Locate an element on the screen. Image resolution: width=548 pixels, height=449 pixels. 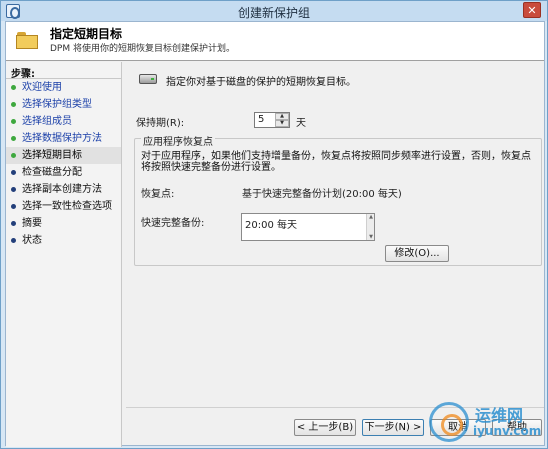
step-select-protection-method: 选择数据保护方法 is located at coordinates (63, 138).